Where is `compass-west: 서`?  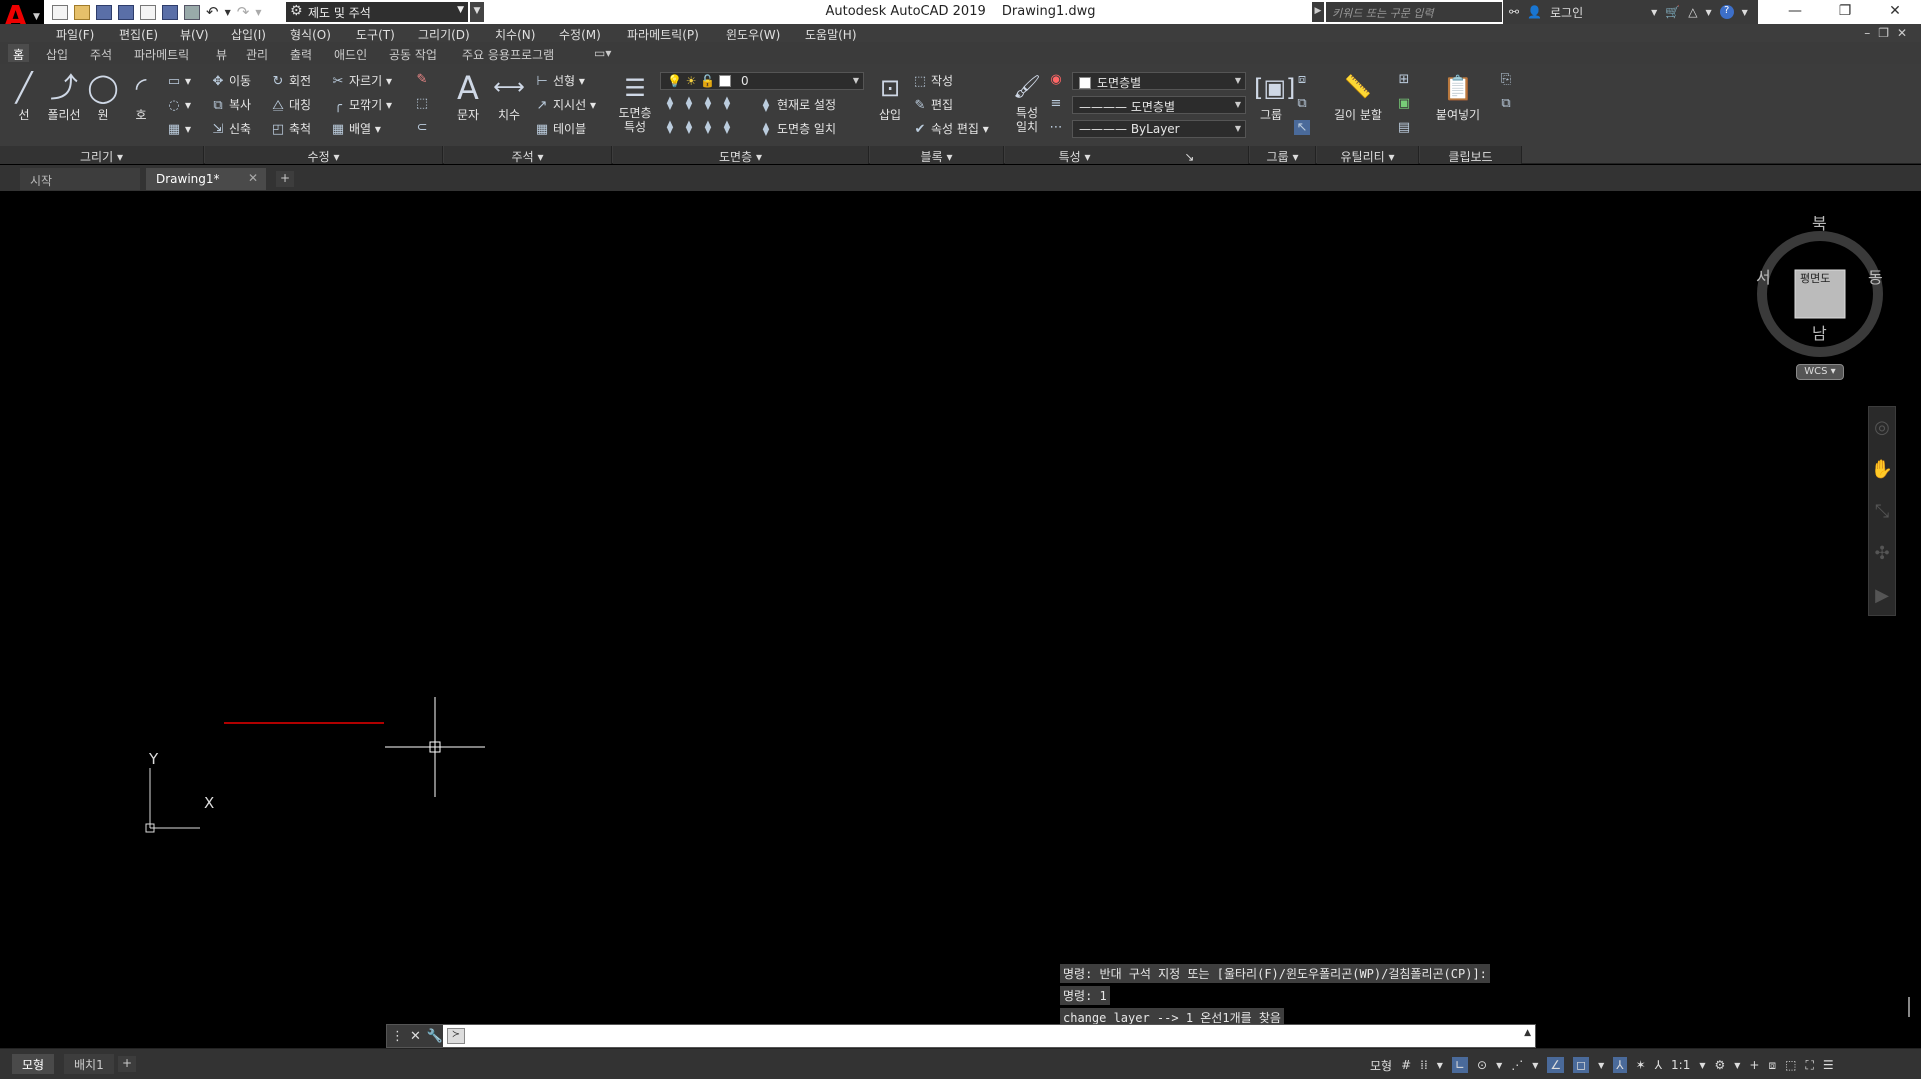 compass-west: 서 is located at coordinates (1763, 276).